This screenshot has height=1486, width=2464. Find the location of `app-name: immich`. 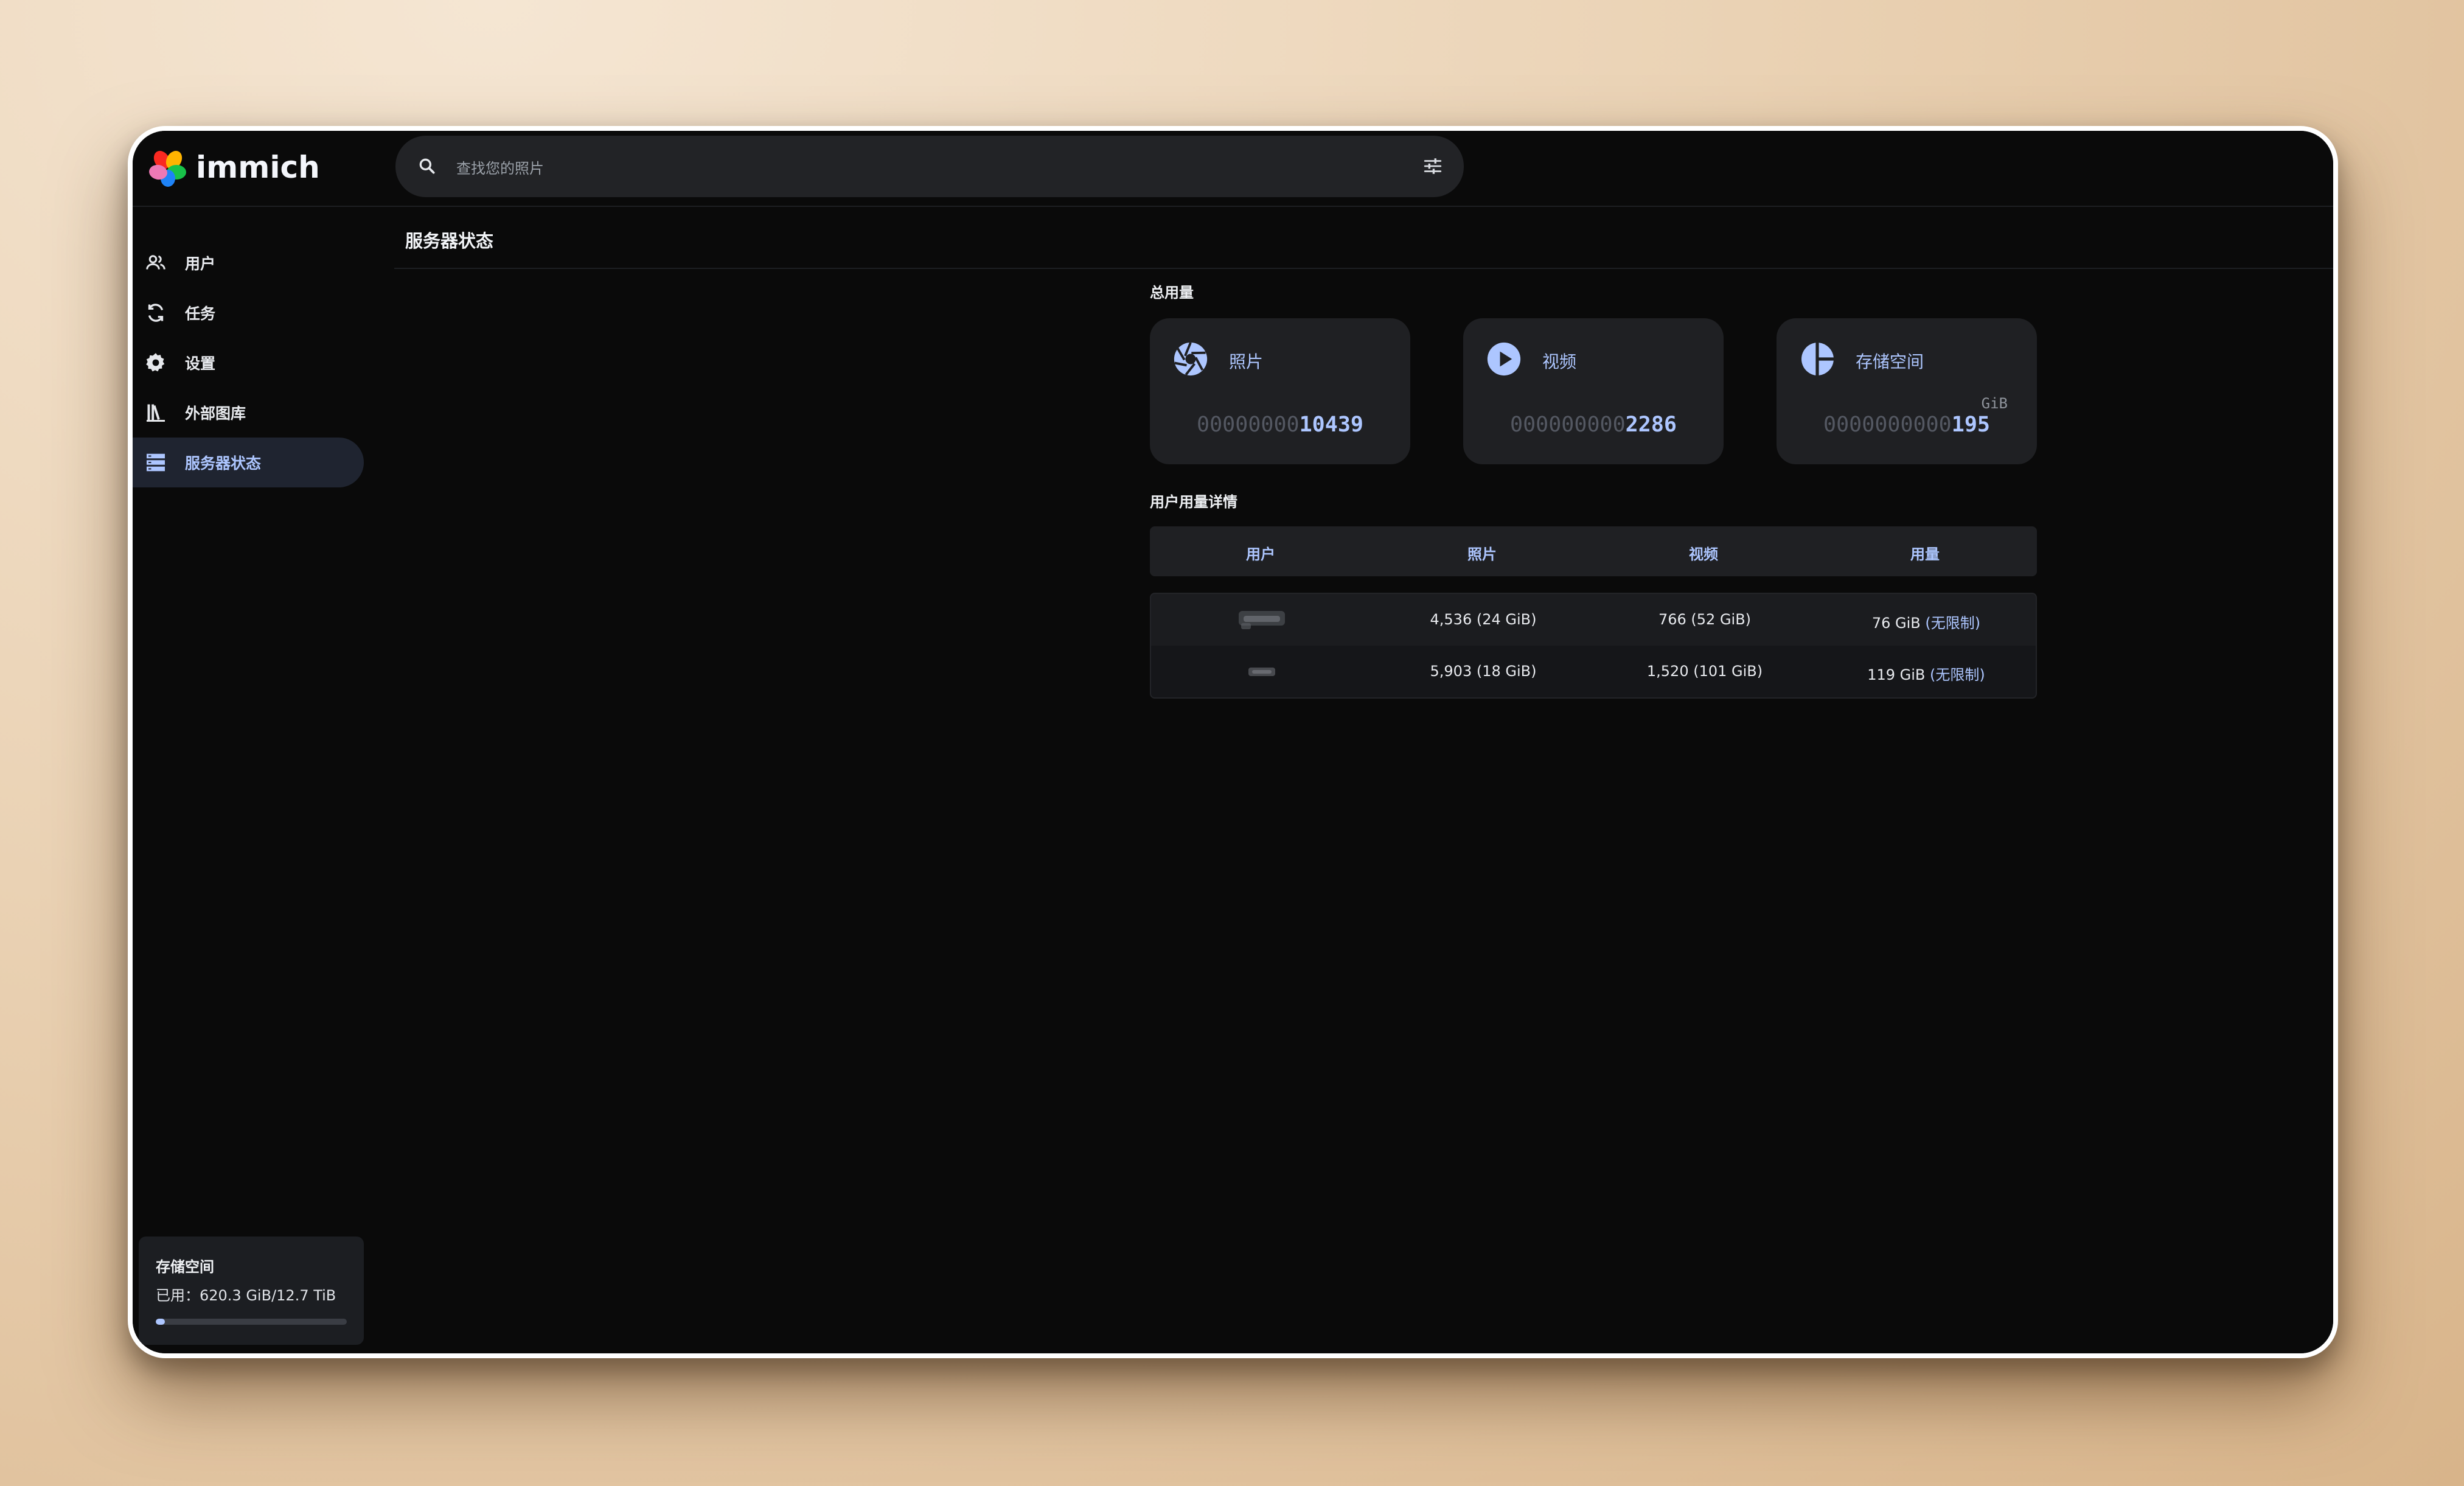

app-name: immich is located at coordinates (258, 167).